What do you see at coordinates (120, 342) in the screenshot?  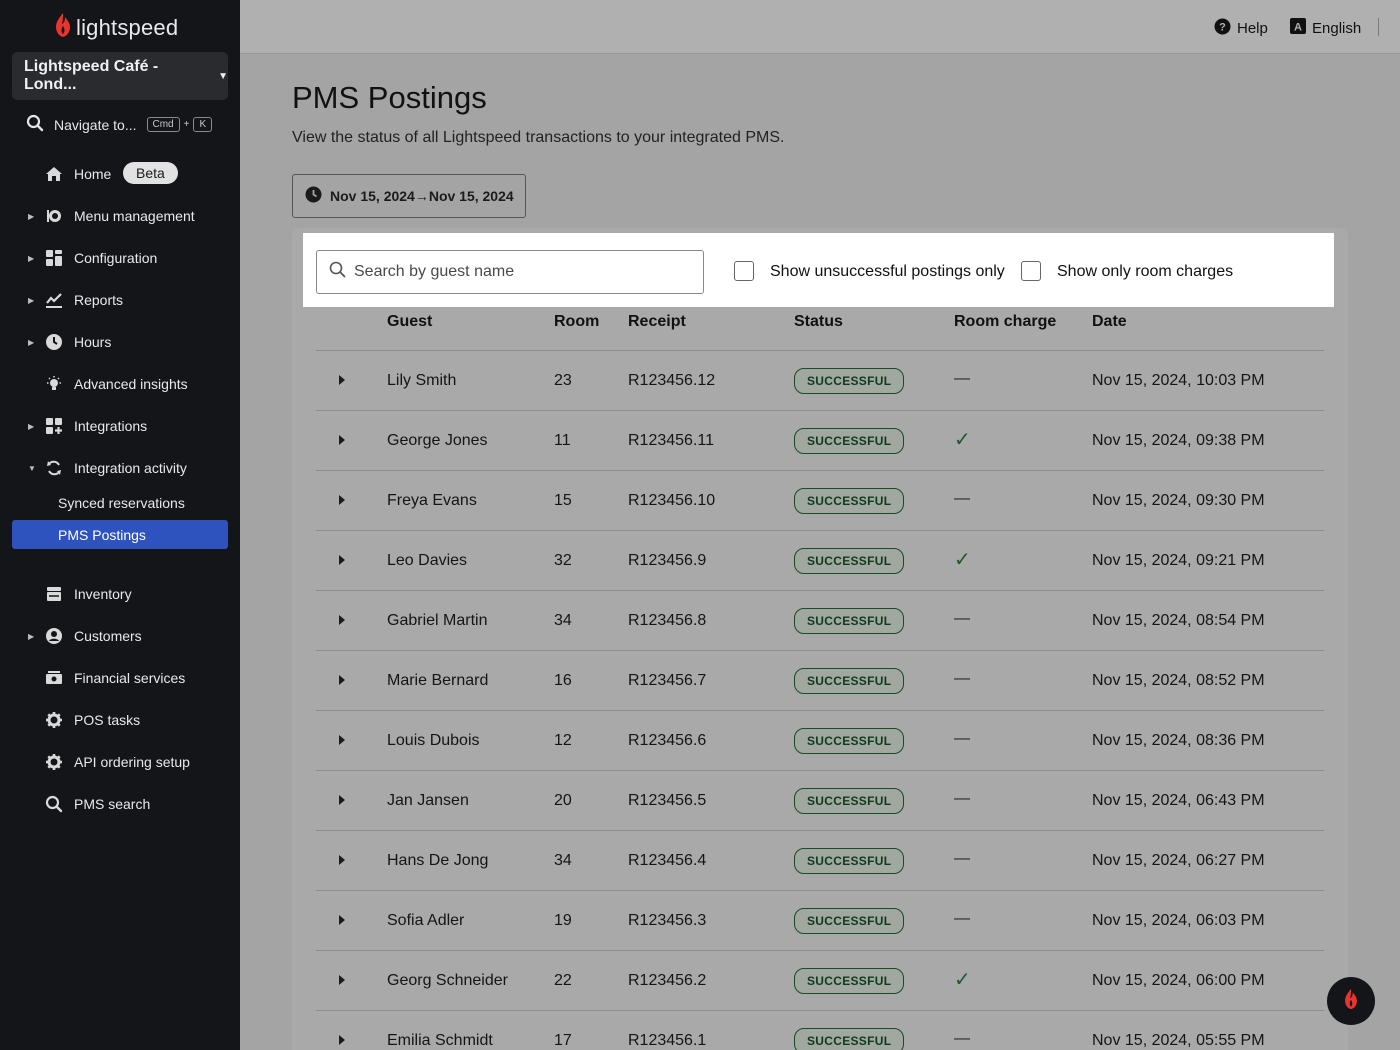 I see `sidebar-item-hours: ▶ Hours` at bounding box center [120, 342].